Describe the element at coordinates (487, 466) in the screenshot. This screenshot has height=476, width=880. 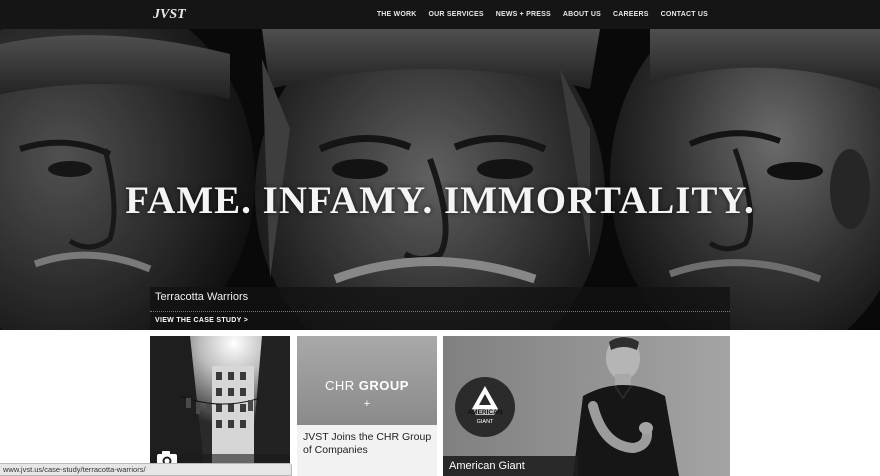
I see `american-giant-caption: American Giant` at that location.